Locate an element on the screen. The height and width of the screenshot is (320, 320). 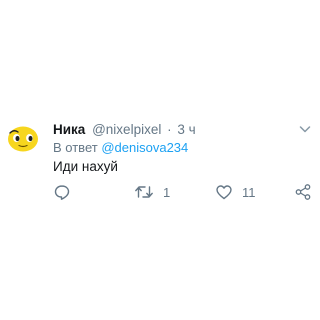
reply-prefix: В ответ is located at coordinates (75, 147).